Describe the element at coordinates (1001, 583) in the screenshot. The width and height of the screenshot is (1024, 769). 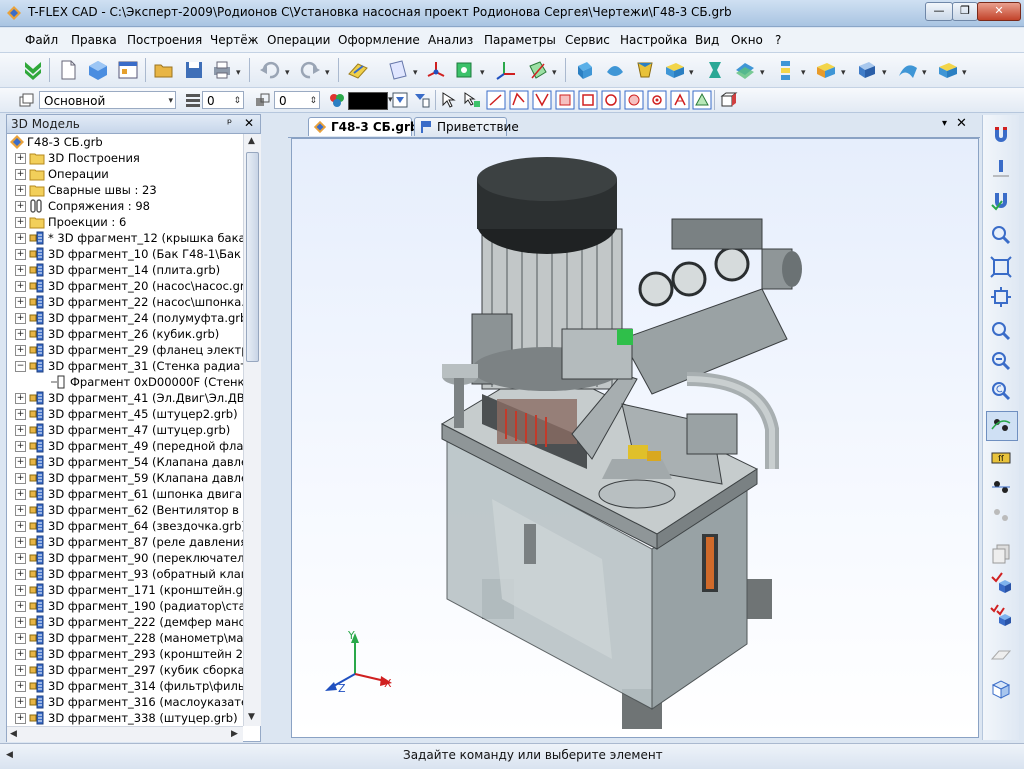
I see `check-cube-icon` at that location.